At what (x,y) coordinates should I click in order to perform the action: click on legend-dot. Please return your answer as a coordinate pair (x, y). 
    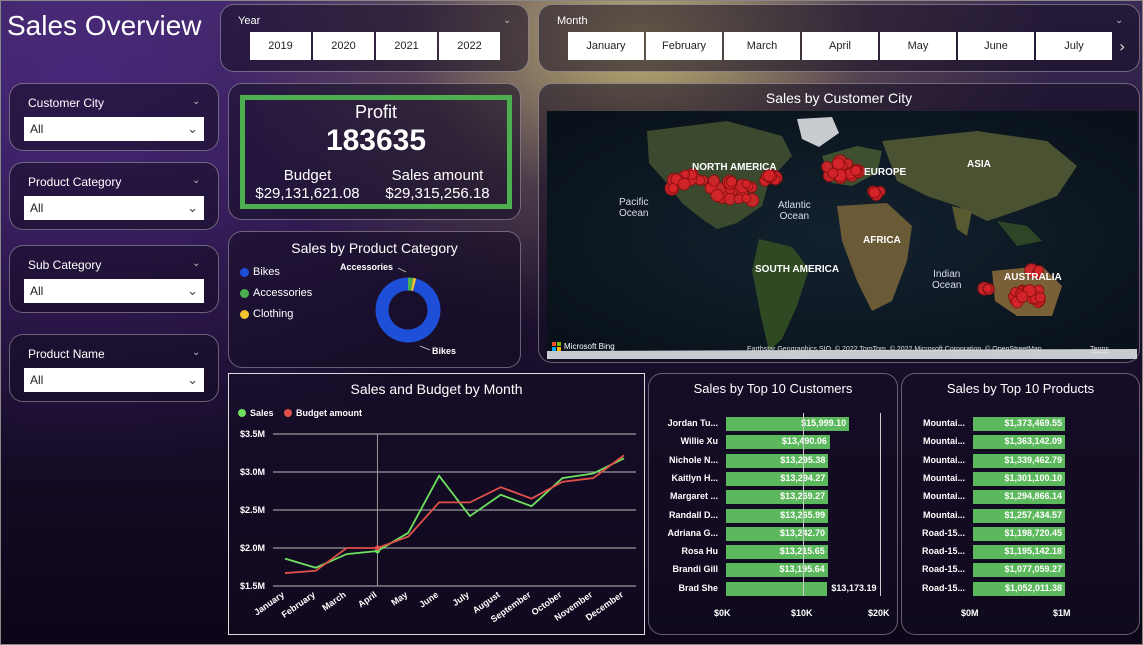
    Looking at the image, I should click on (244, 314).